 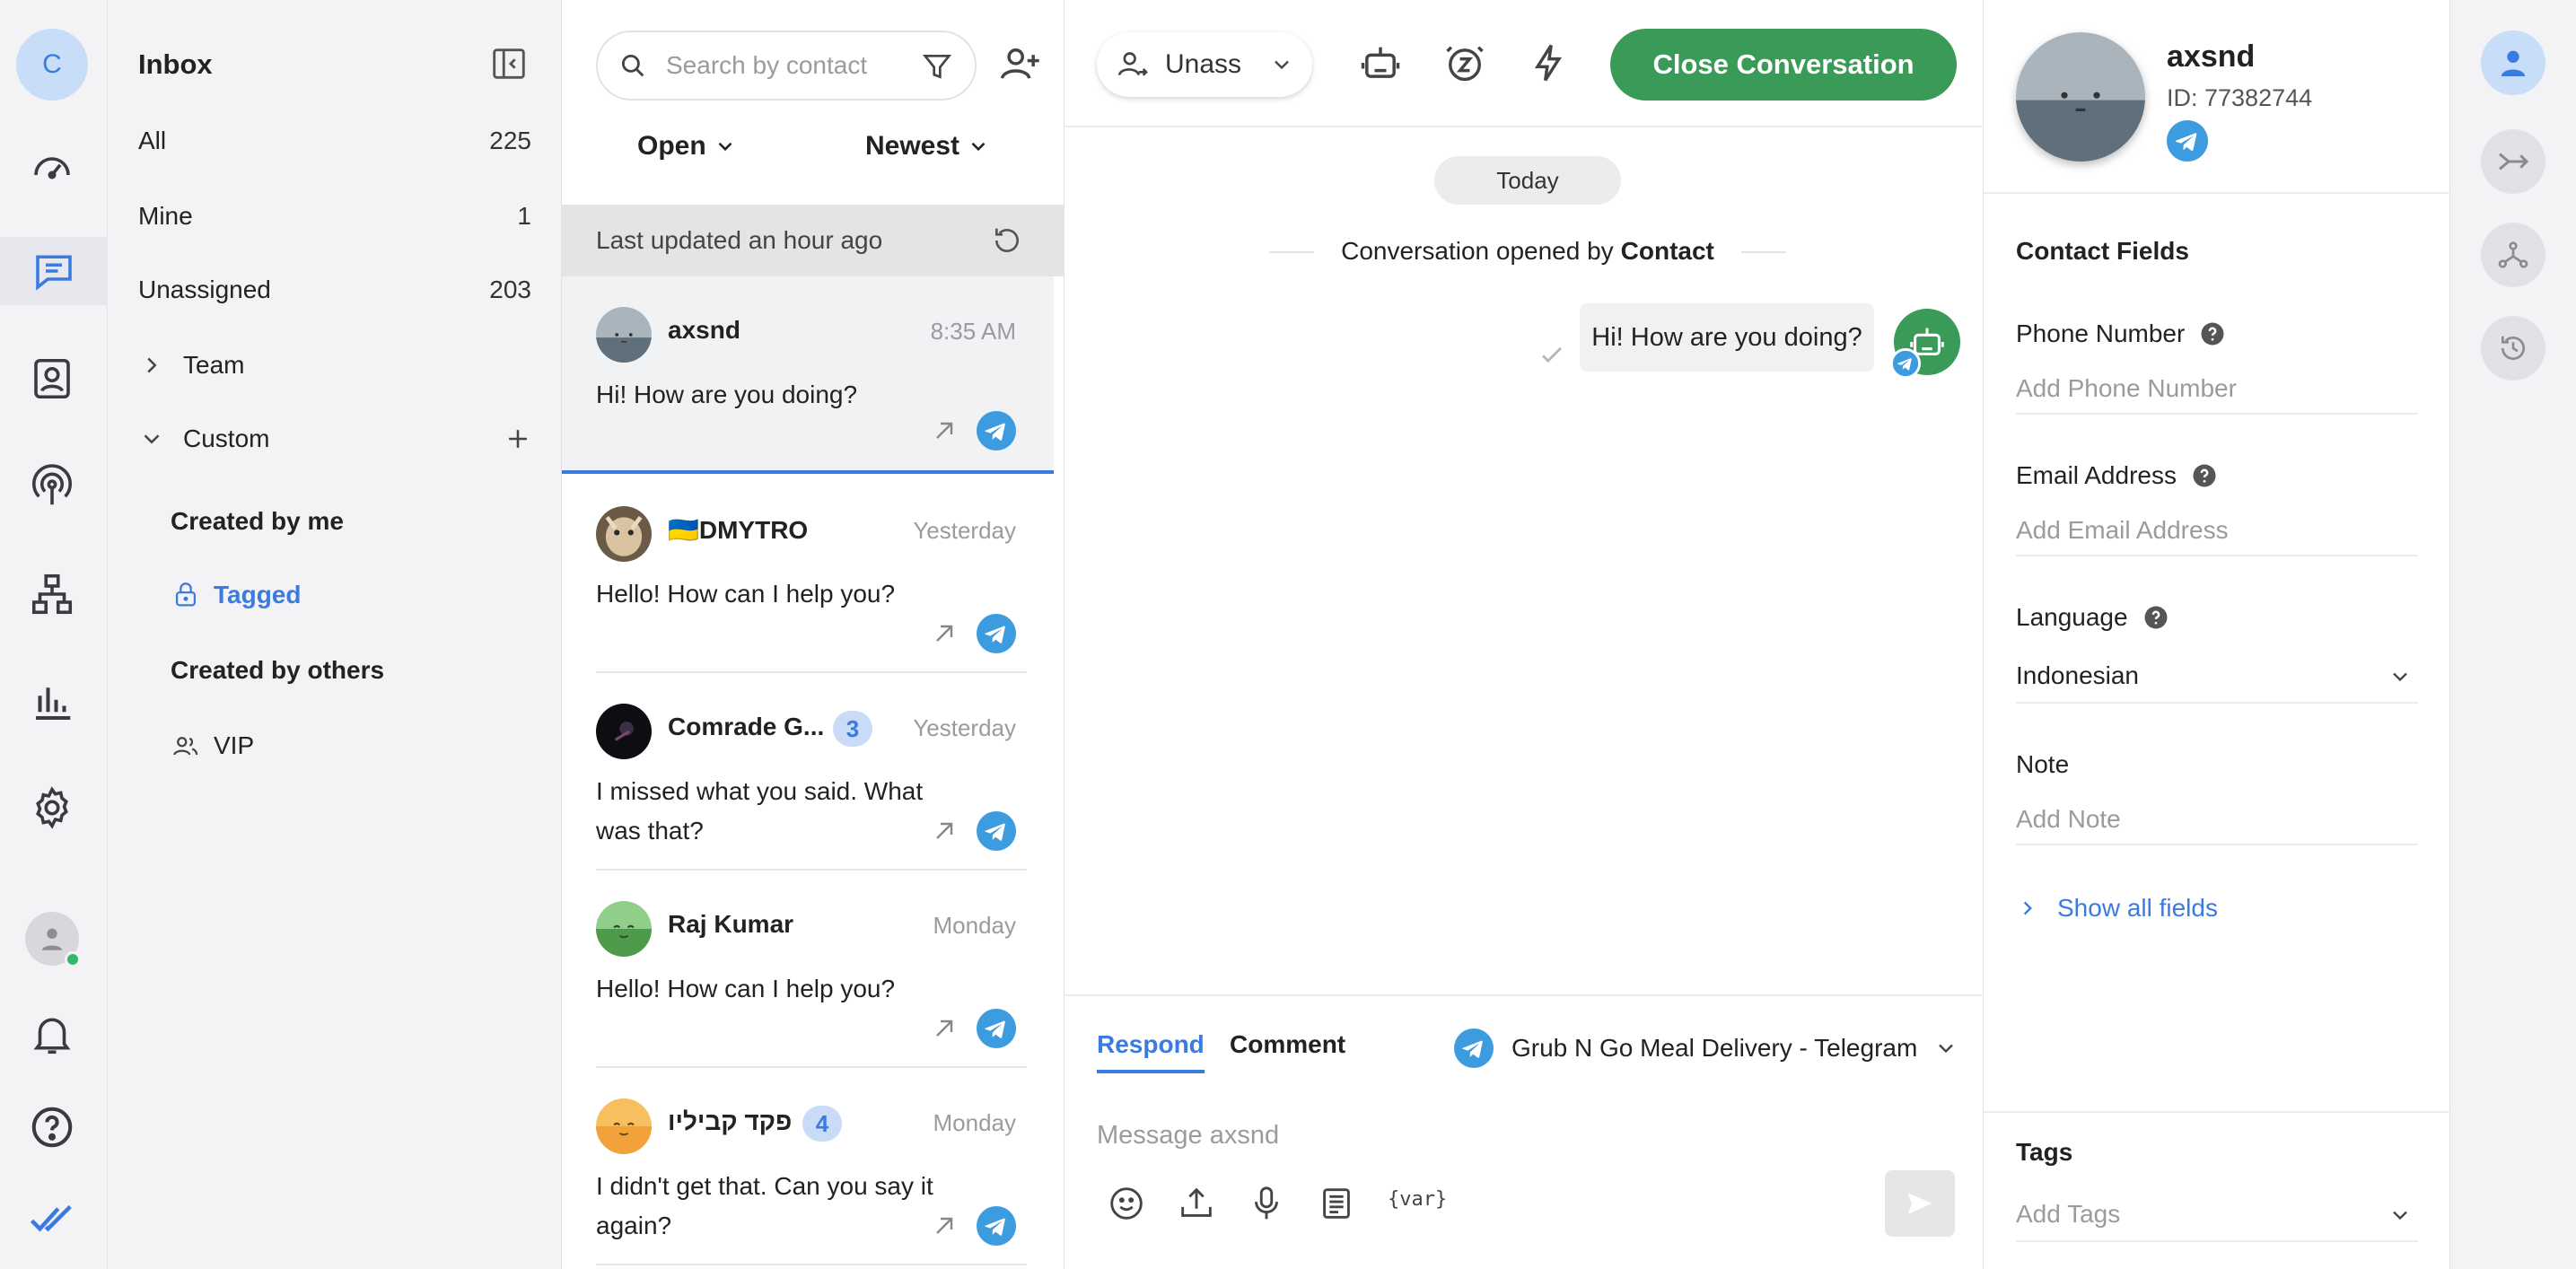 What do you see at coordinates (937, 66) in the screenshot?
I see `filter-icon` at bounding box center [937, 66].